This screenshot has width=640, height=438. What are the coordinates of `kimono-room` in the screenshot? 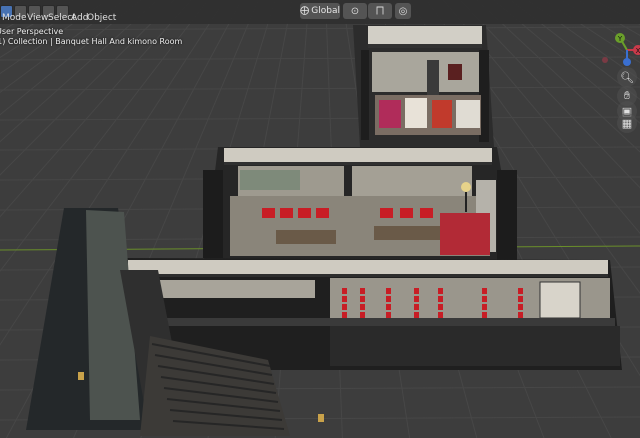 It's located at (423, 86).